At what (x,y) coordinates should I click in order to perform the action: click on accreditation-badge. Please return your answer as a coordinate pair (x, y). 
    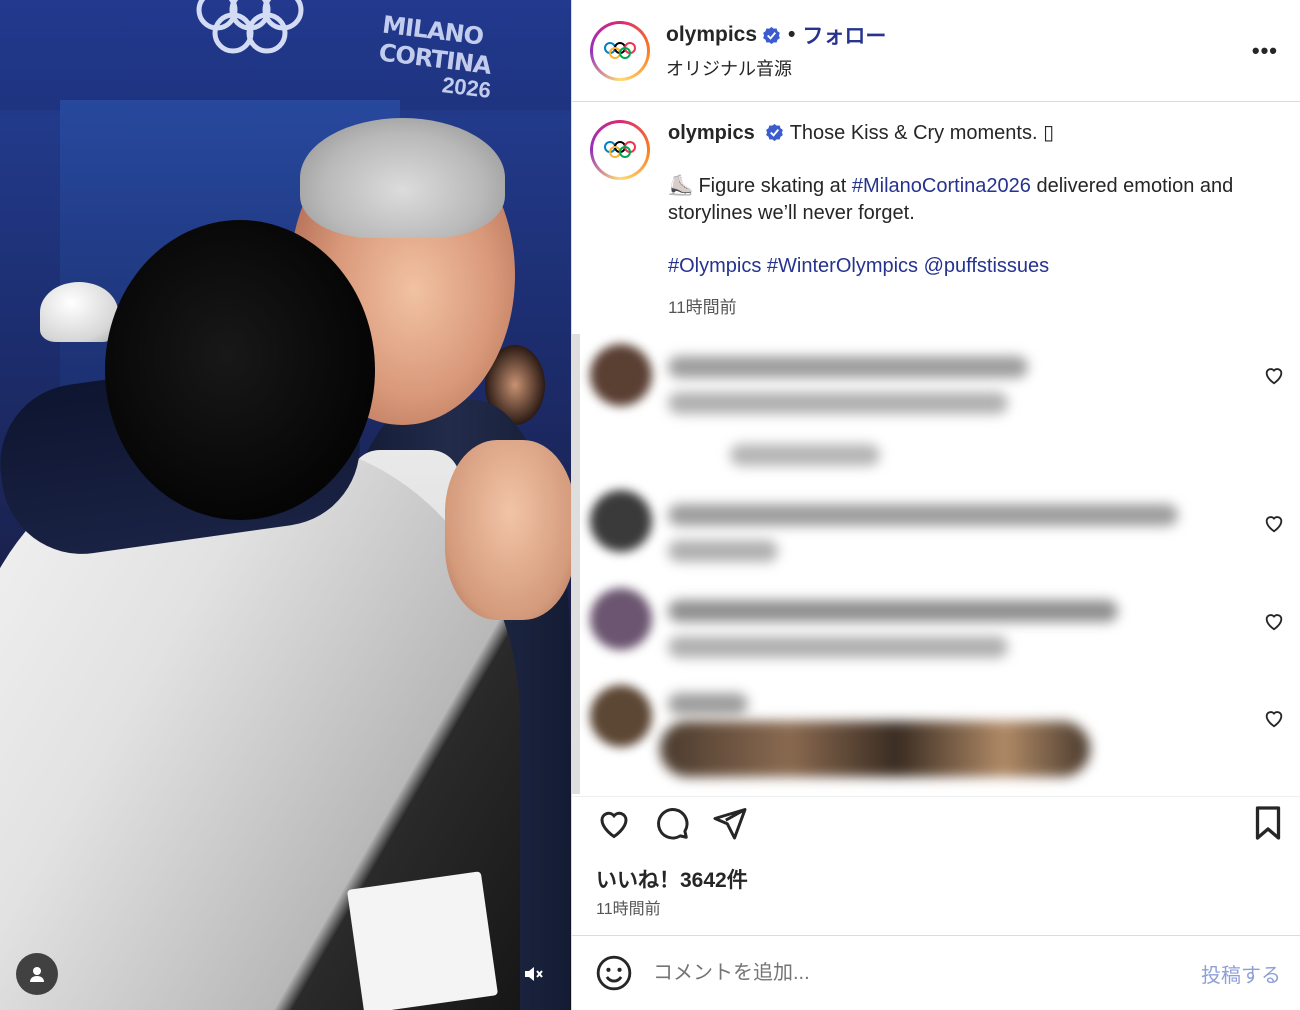
    Looking at the image, I should click on (422, 940).